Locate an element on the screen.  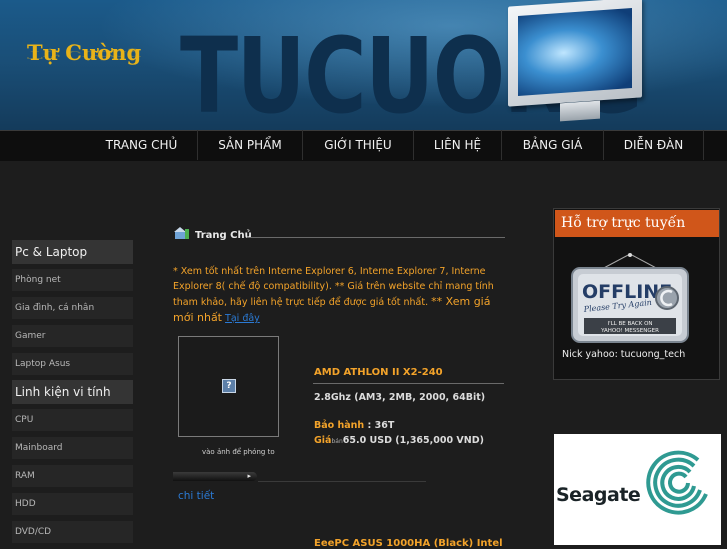
product-spec: 2.8Ghz (AM3, 2MB, 2000, 64Bit) is located at coordinates (400, 397).